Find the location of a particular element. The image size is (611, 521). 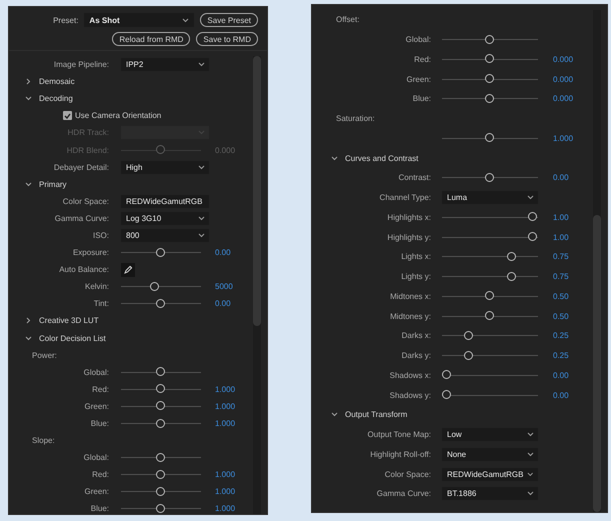

value-text: 1.00 is located at coordinates (561, 237).